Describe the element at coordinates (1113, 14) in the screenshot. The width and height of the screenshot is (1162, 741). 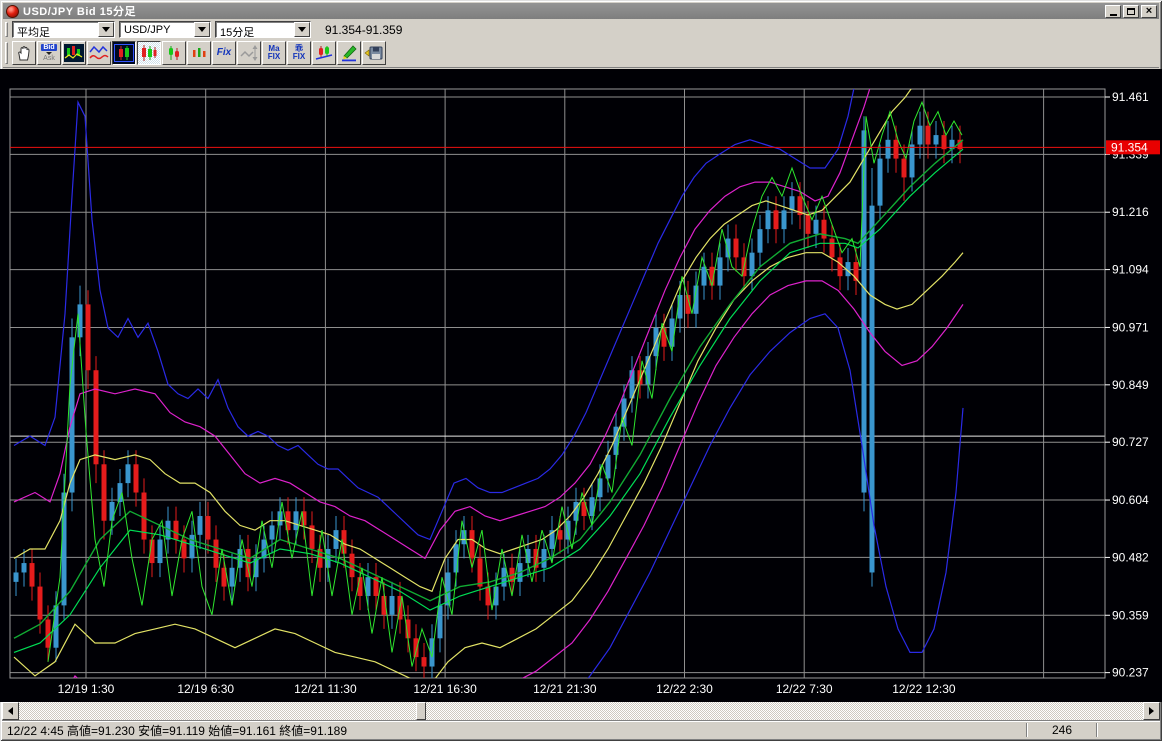
I see `minimize-icon` at that location.